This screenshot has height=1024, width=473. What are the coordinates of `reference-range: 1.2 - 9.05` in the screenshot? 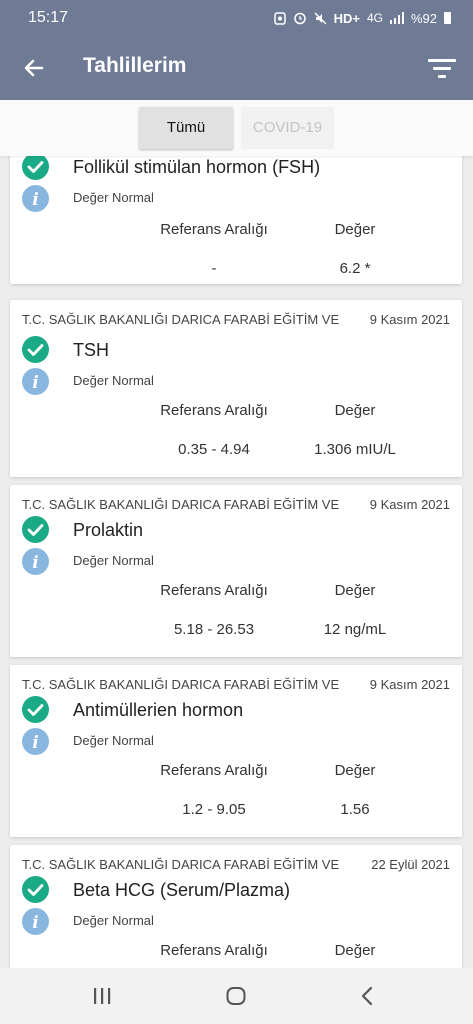 It's located at (214, 809).